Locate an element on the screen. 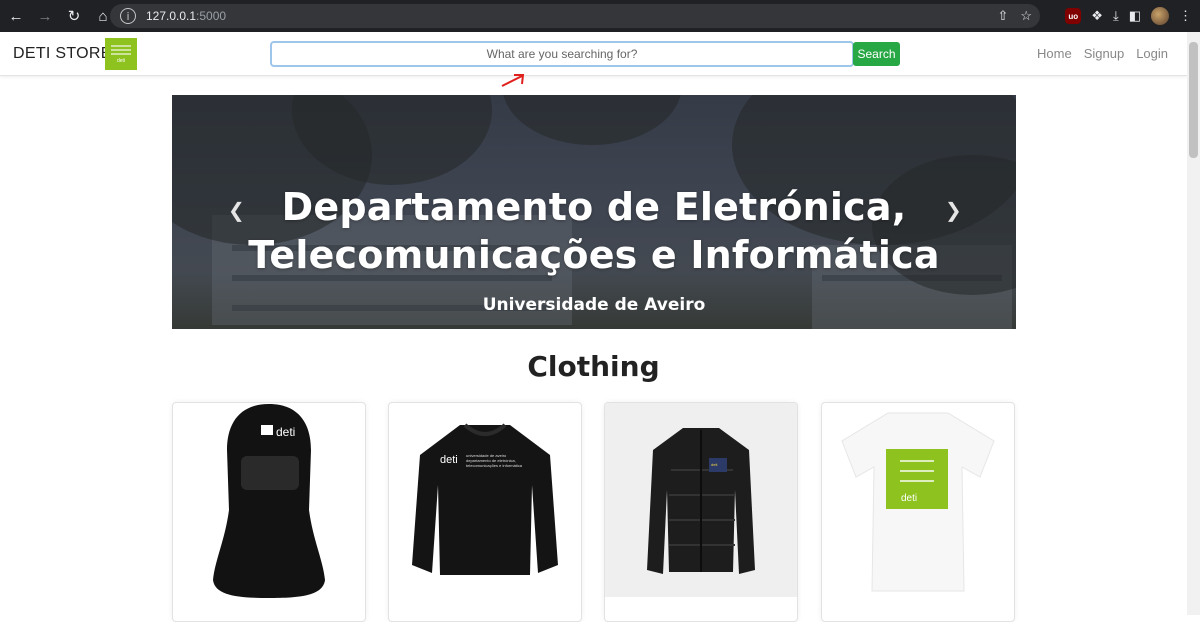 The height and width of the screenshot is (622, 1200). hero-subtitle: Universidade de Aveiro is located at coordinates (594, 305).